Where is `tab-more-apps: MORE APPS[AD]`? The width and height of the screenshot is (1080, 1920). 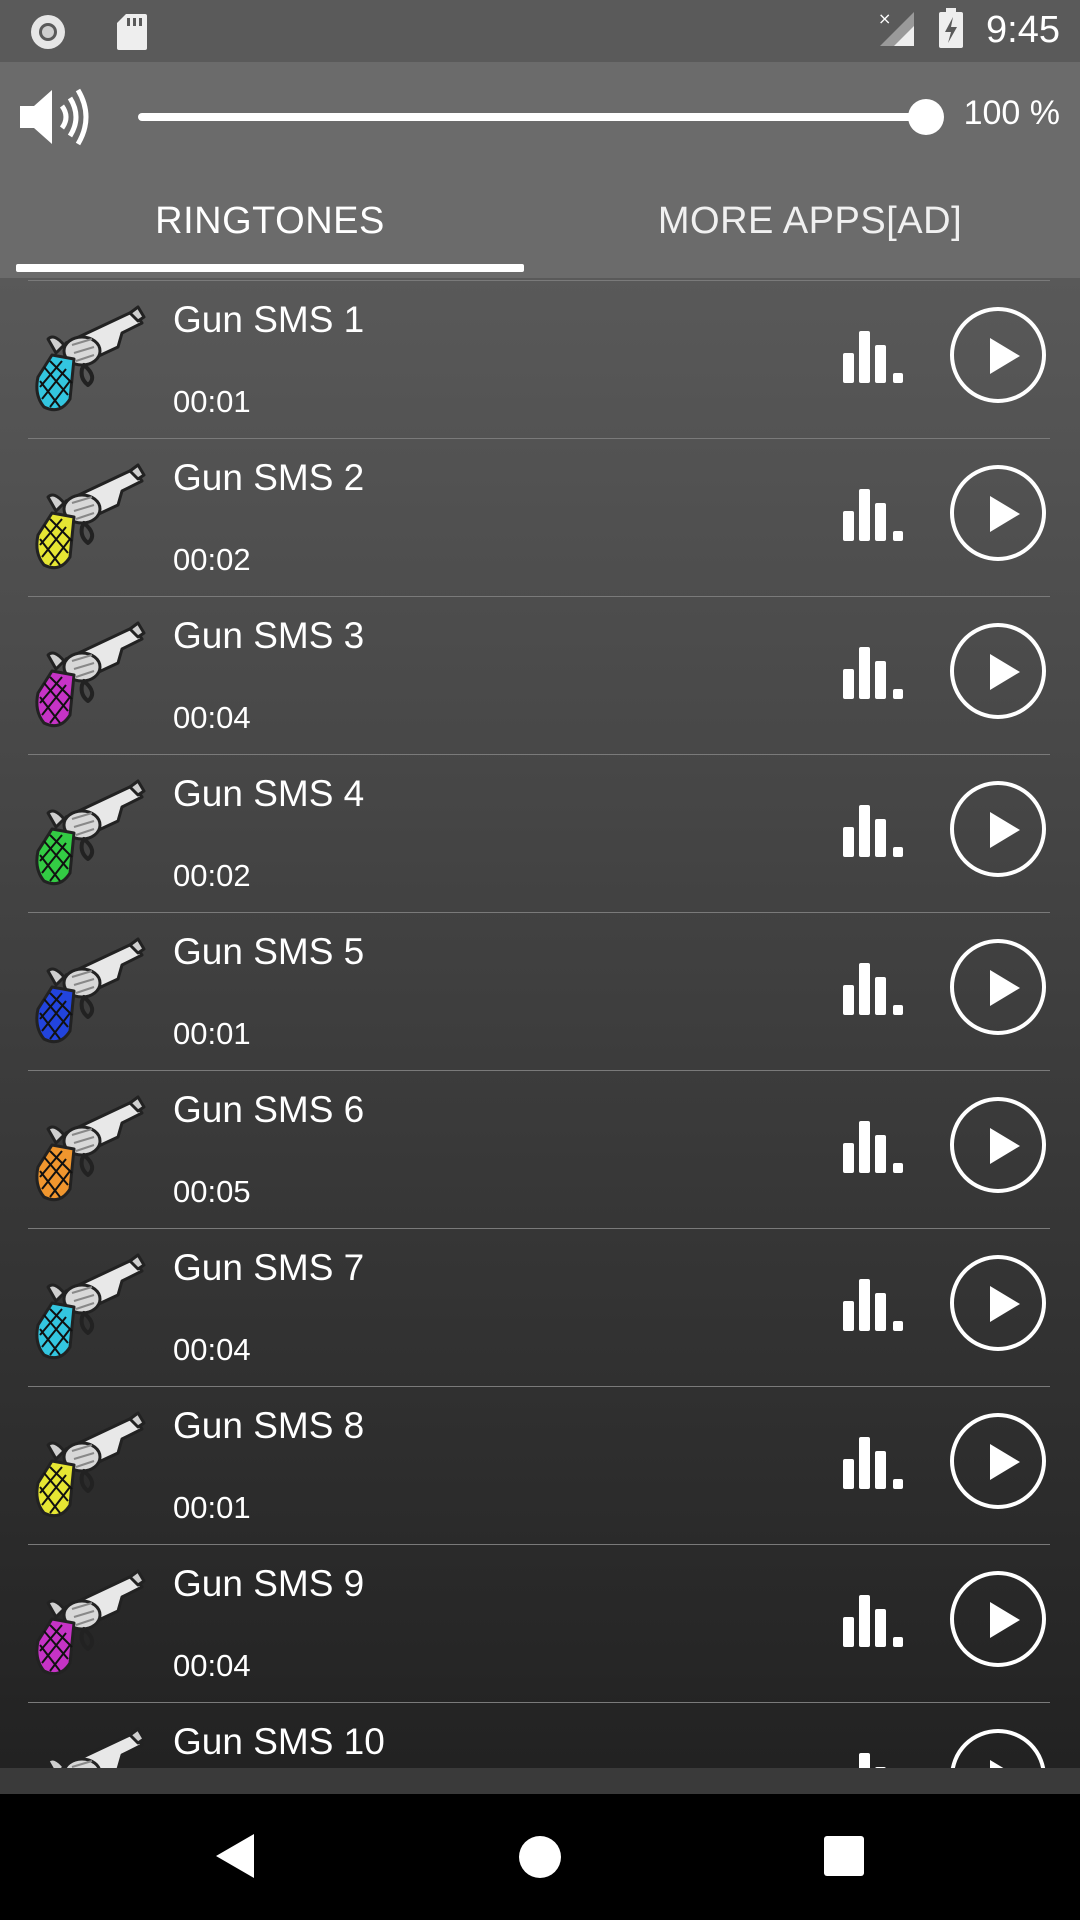 tab-more-apps: MORE APPS[AD] is located at coordinates (810, 221).